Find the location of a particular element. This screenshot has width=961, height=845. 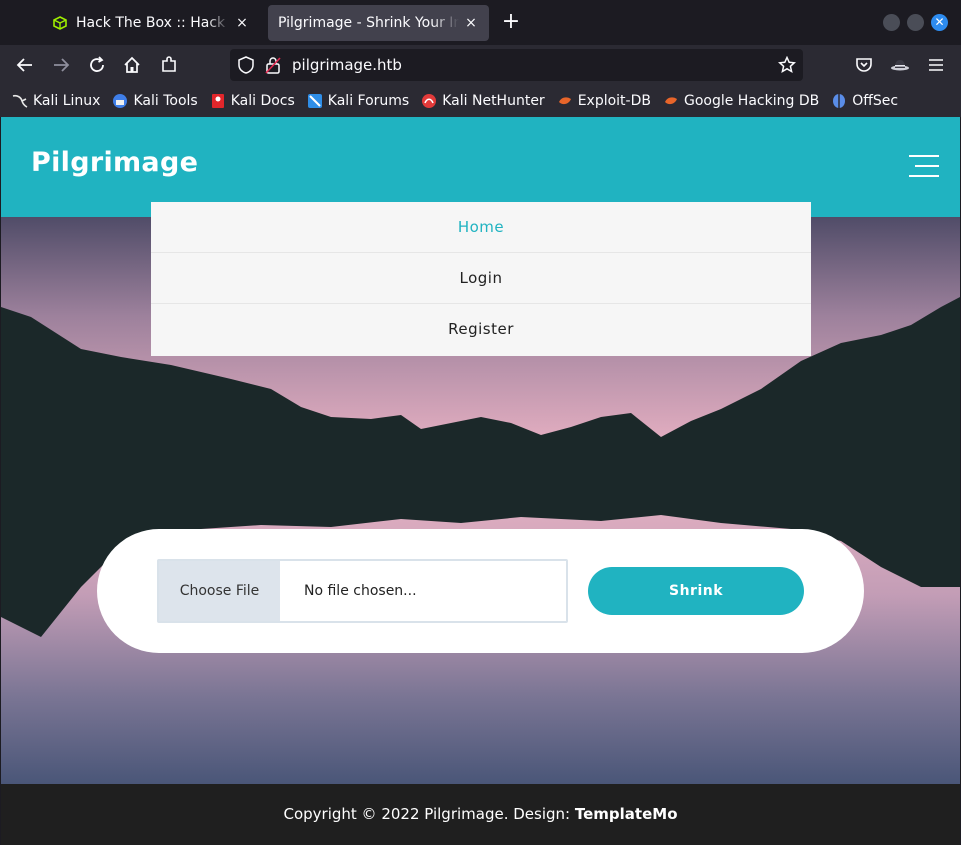

bookmark-exploit-db: Exploit-DB is located at coordinates (604, 101).